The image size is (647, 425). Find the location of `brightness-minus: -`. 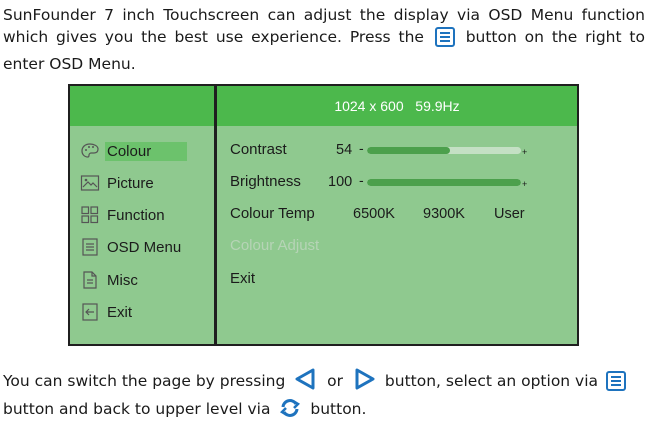

brightness-minus: - is located at coordinates (361, 180).